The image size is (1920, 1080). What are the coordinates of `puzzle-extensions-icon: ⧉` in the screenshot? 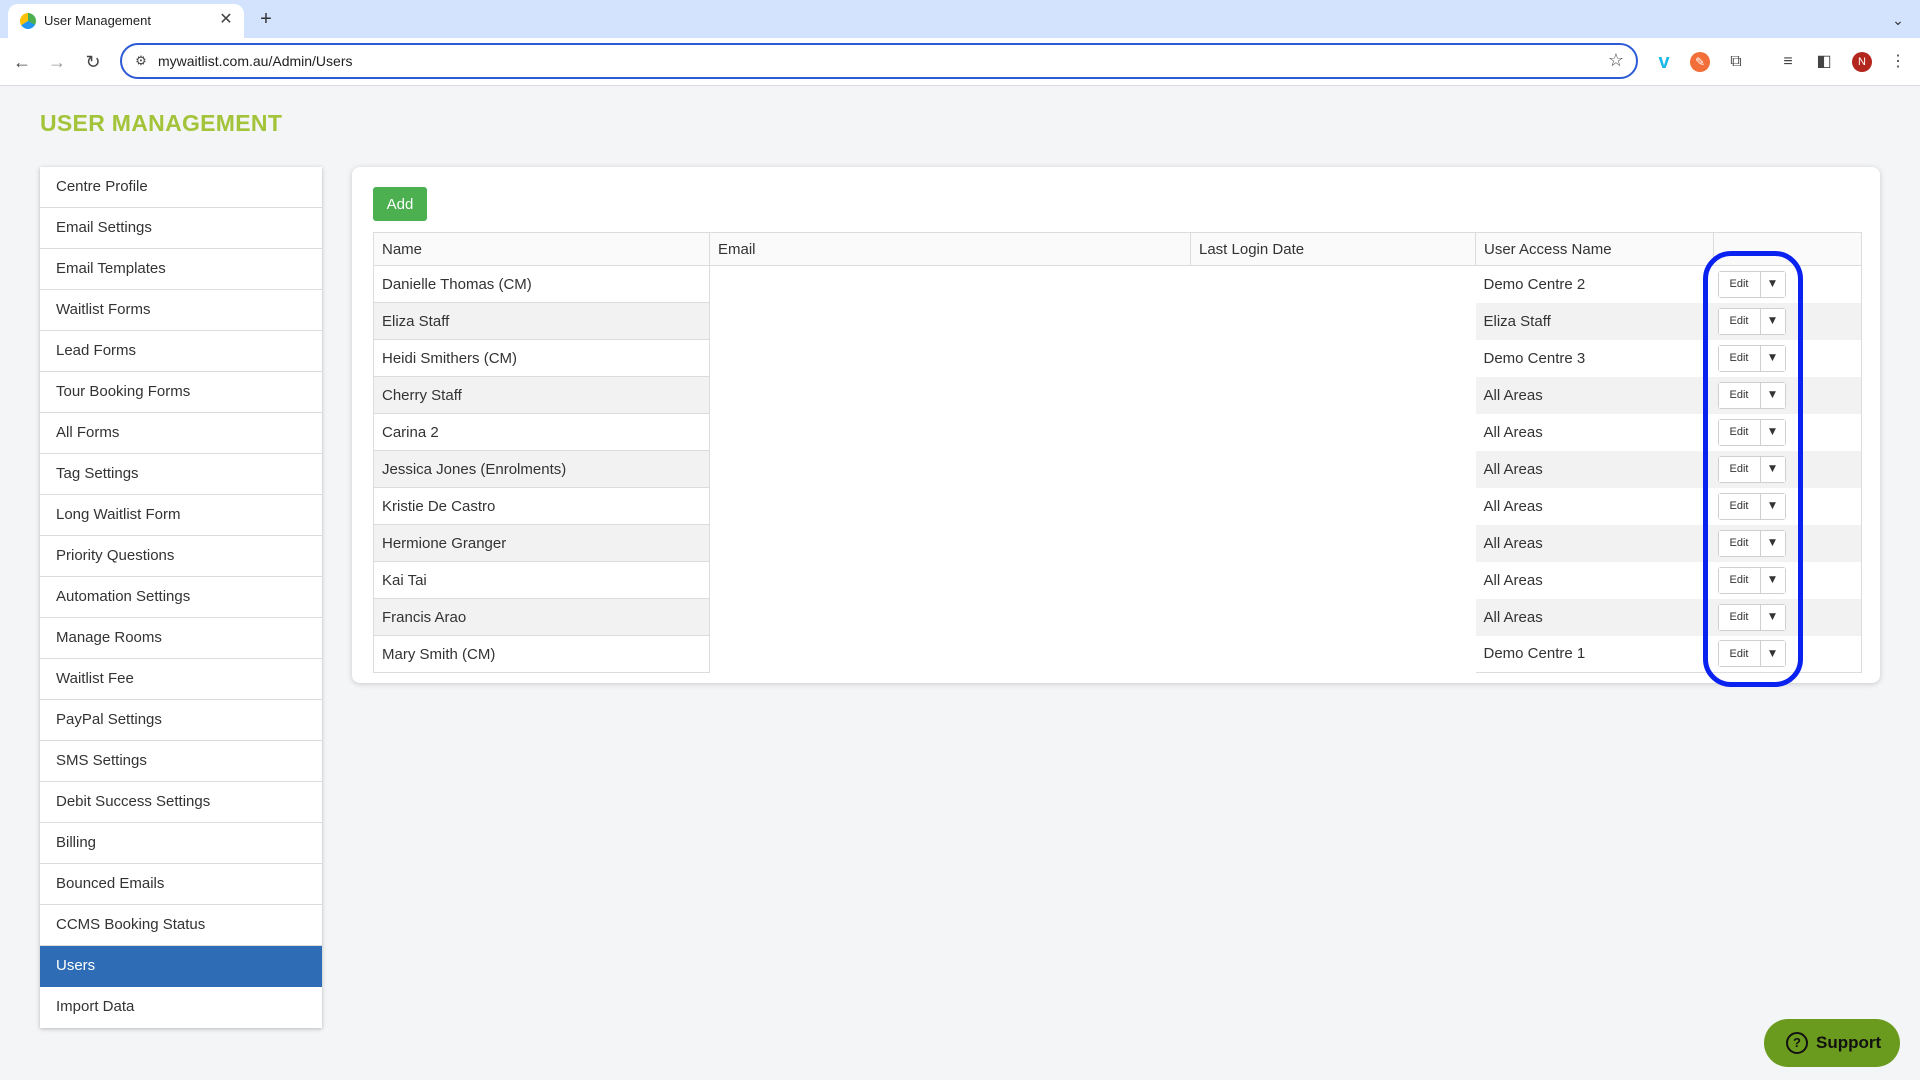 It's located at (1736, 62).